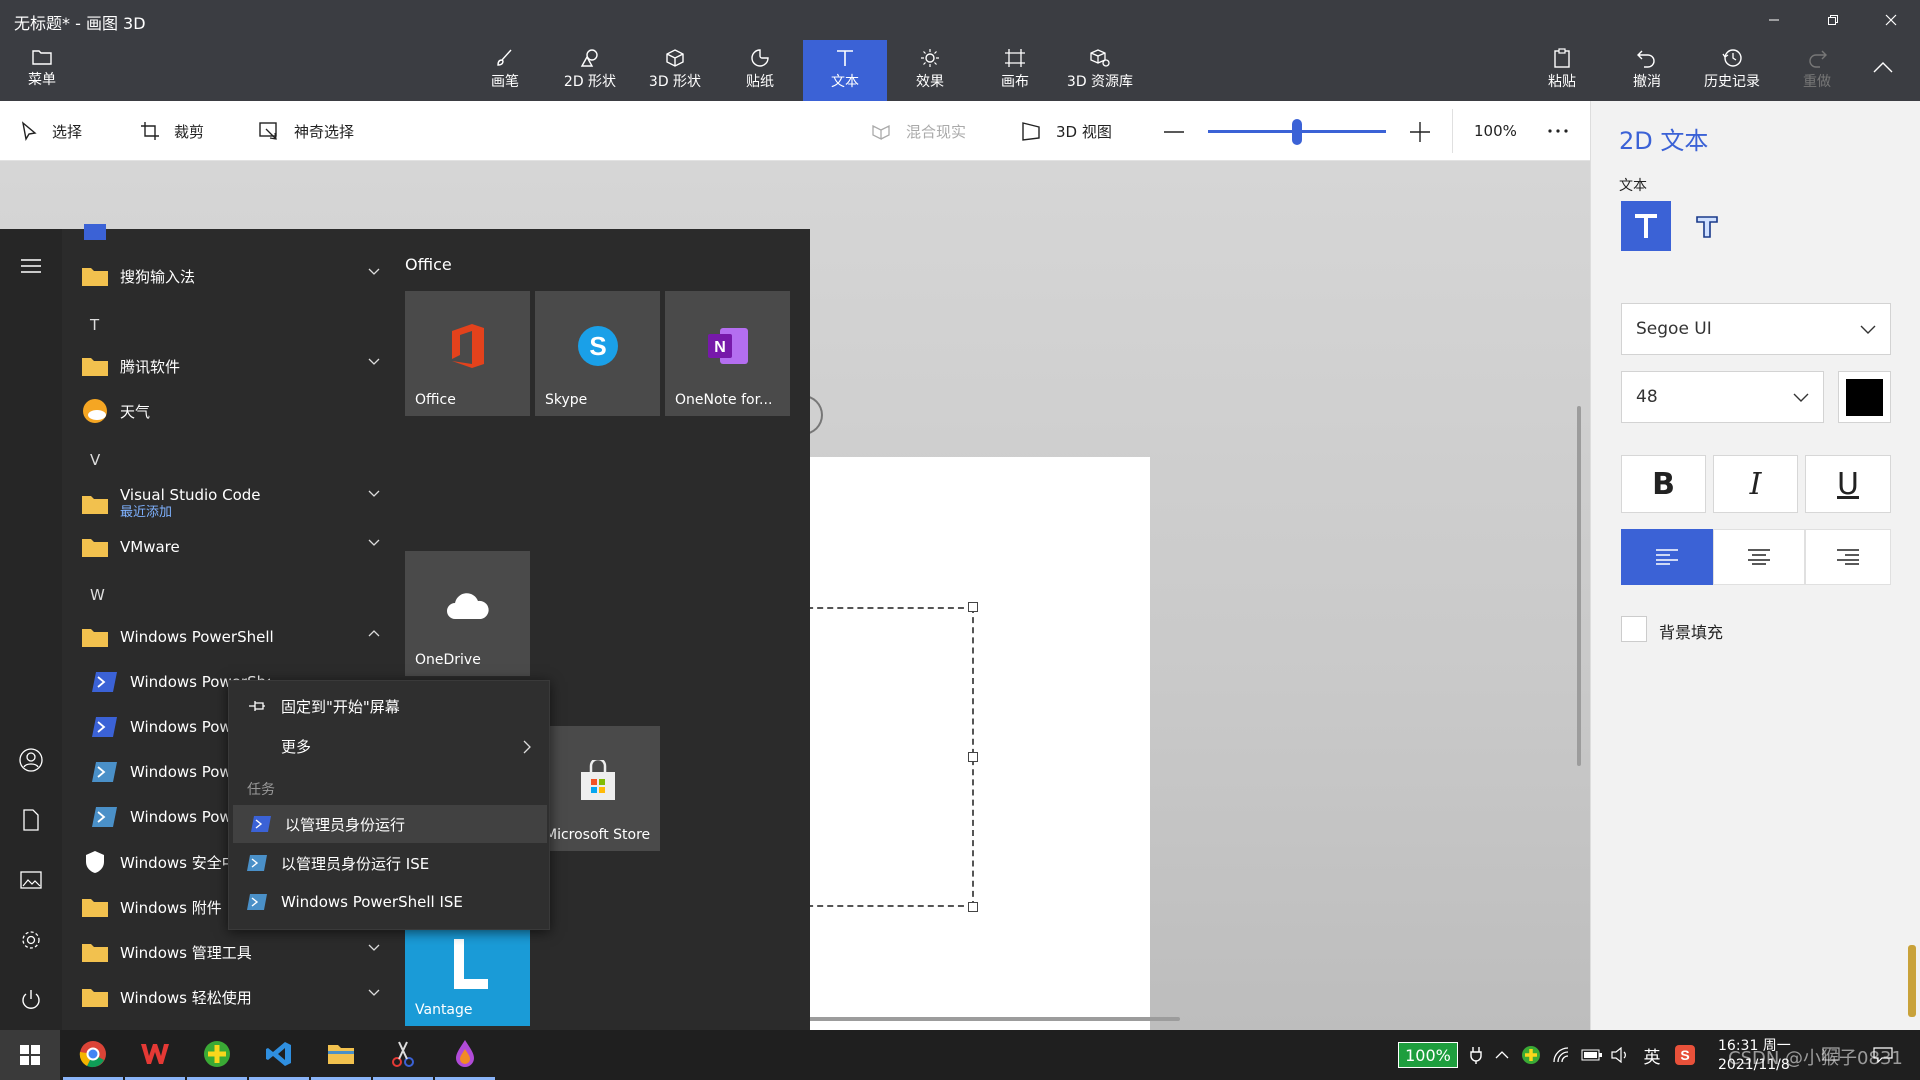  Describe the element at coordinates (1015, 70) in the screenshot. I see `tool-canvas: 画布` at that location.